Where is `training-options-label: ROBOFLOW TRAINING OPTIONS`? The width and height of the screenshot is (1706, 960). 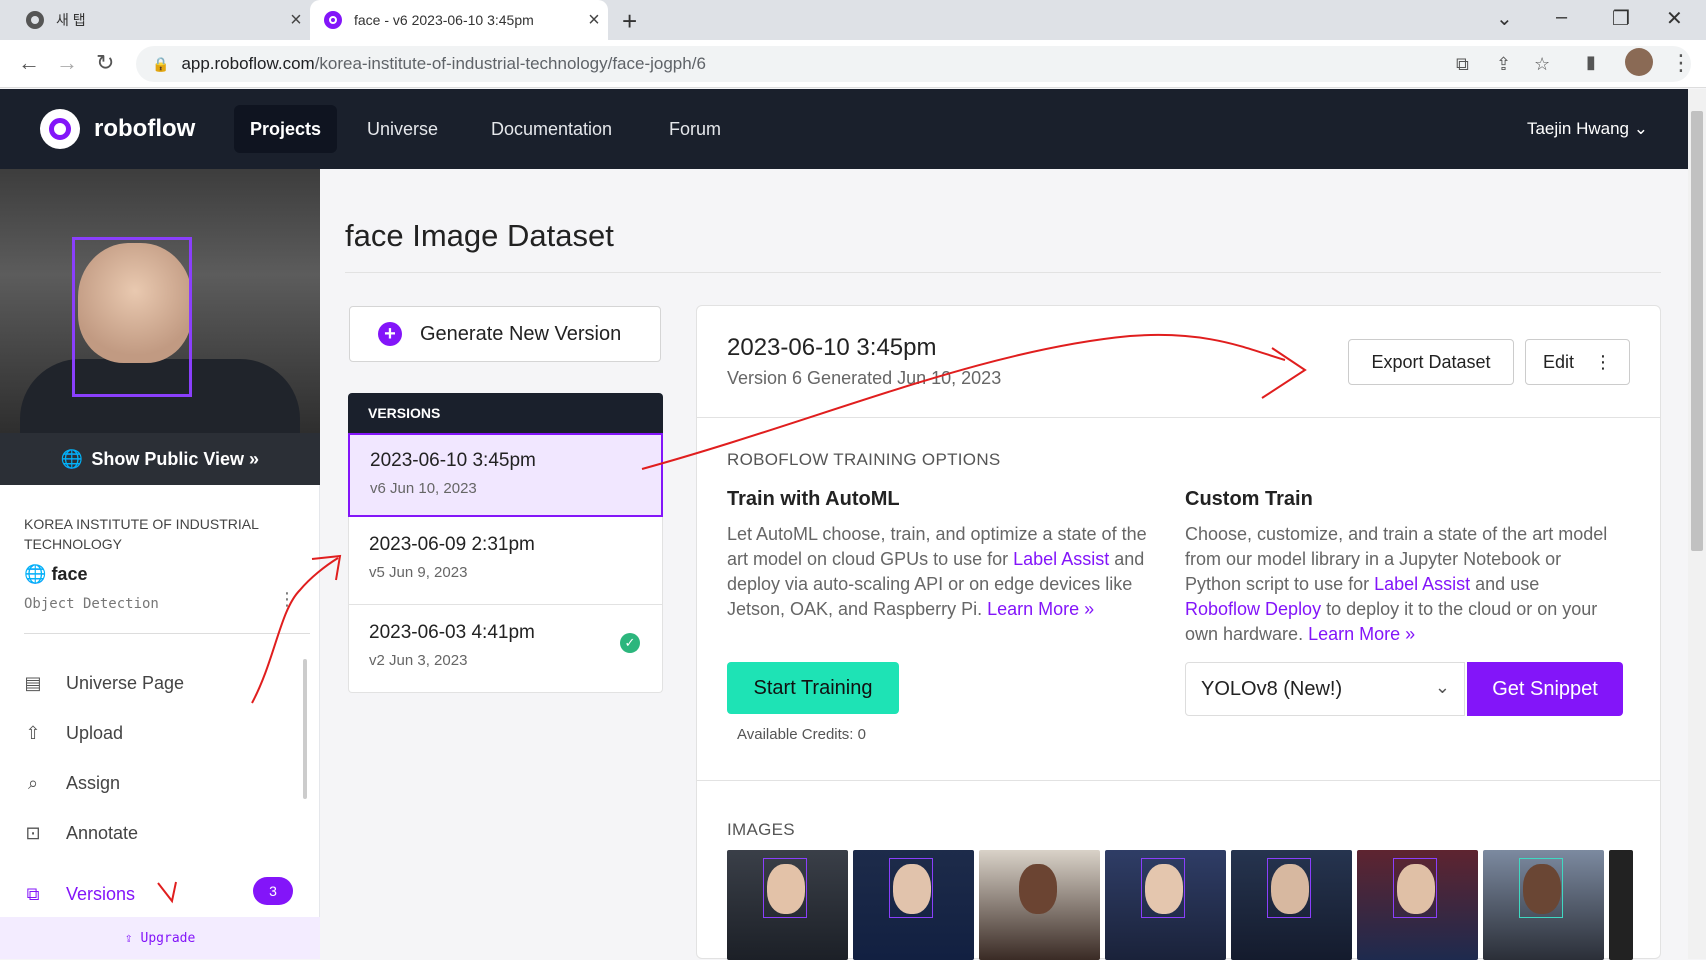
training-options-label: ROBOFLOW TRAINING OPTIONS is located at coordinates (864, 459).